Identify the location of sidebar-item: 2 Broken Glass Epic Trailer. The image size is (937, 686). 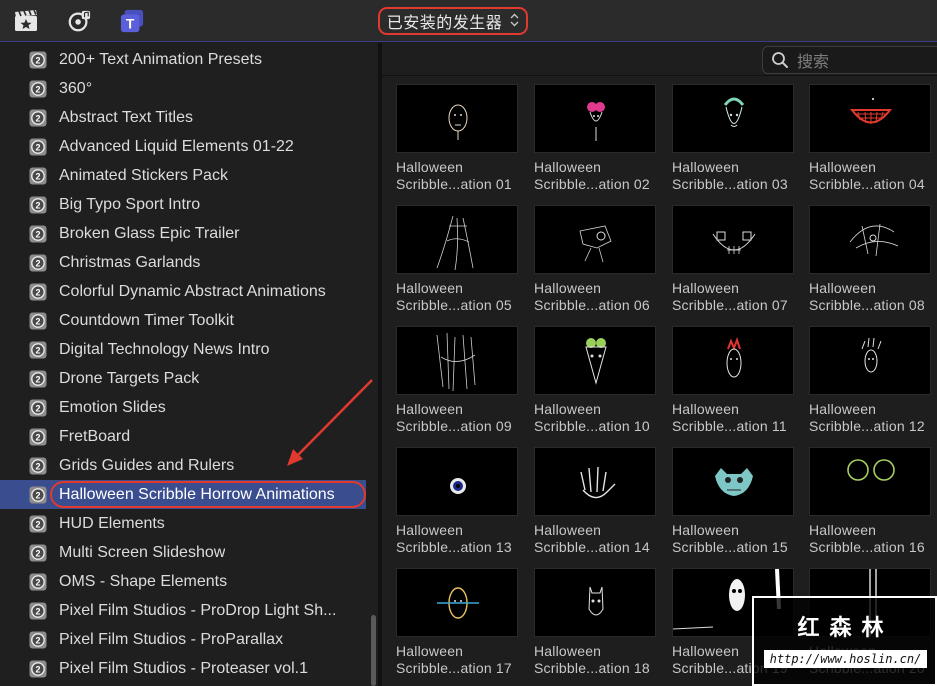
(183, 233).